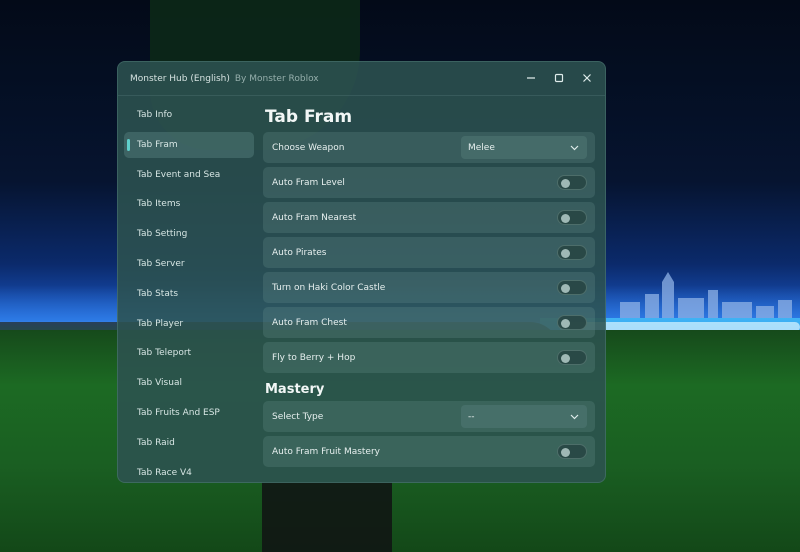  I want to click on toggle-label: Auto Pirates, so click(299, 252).